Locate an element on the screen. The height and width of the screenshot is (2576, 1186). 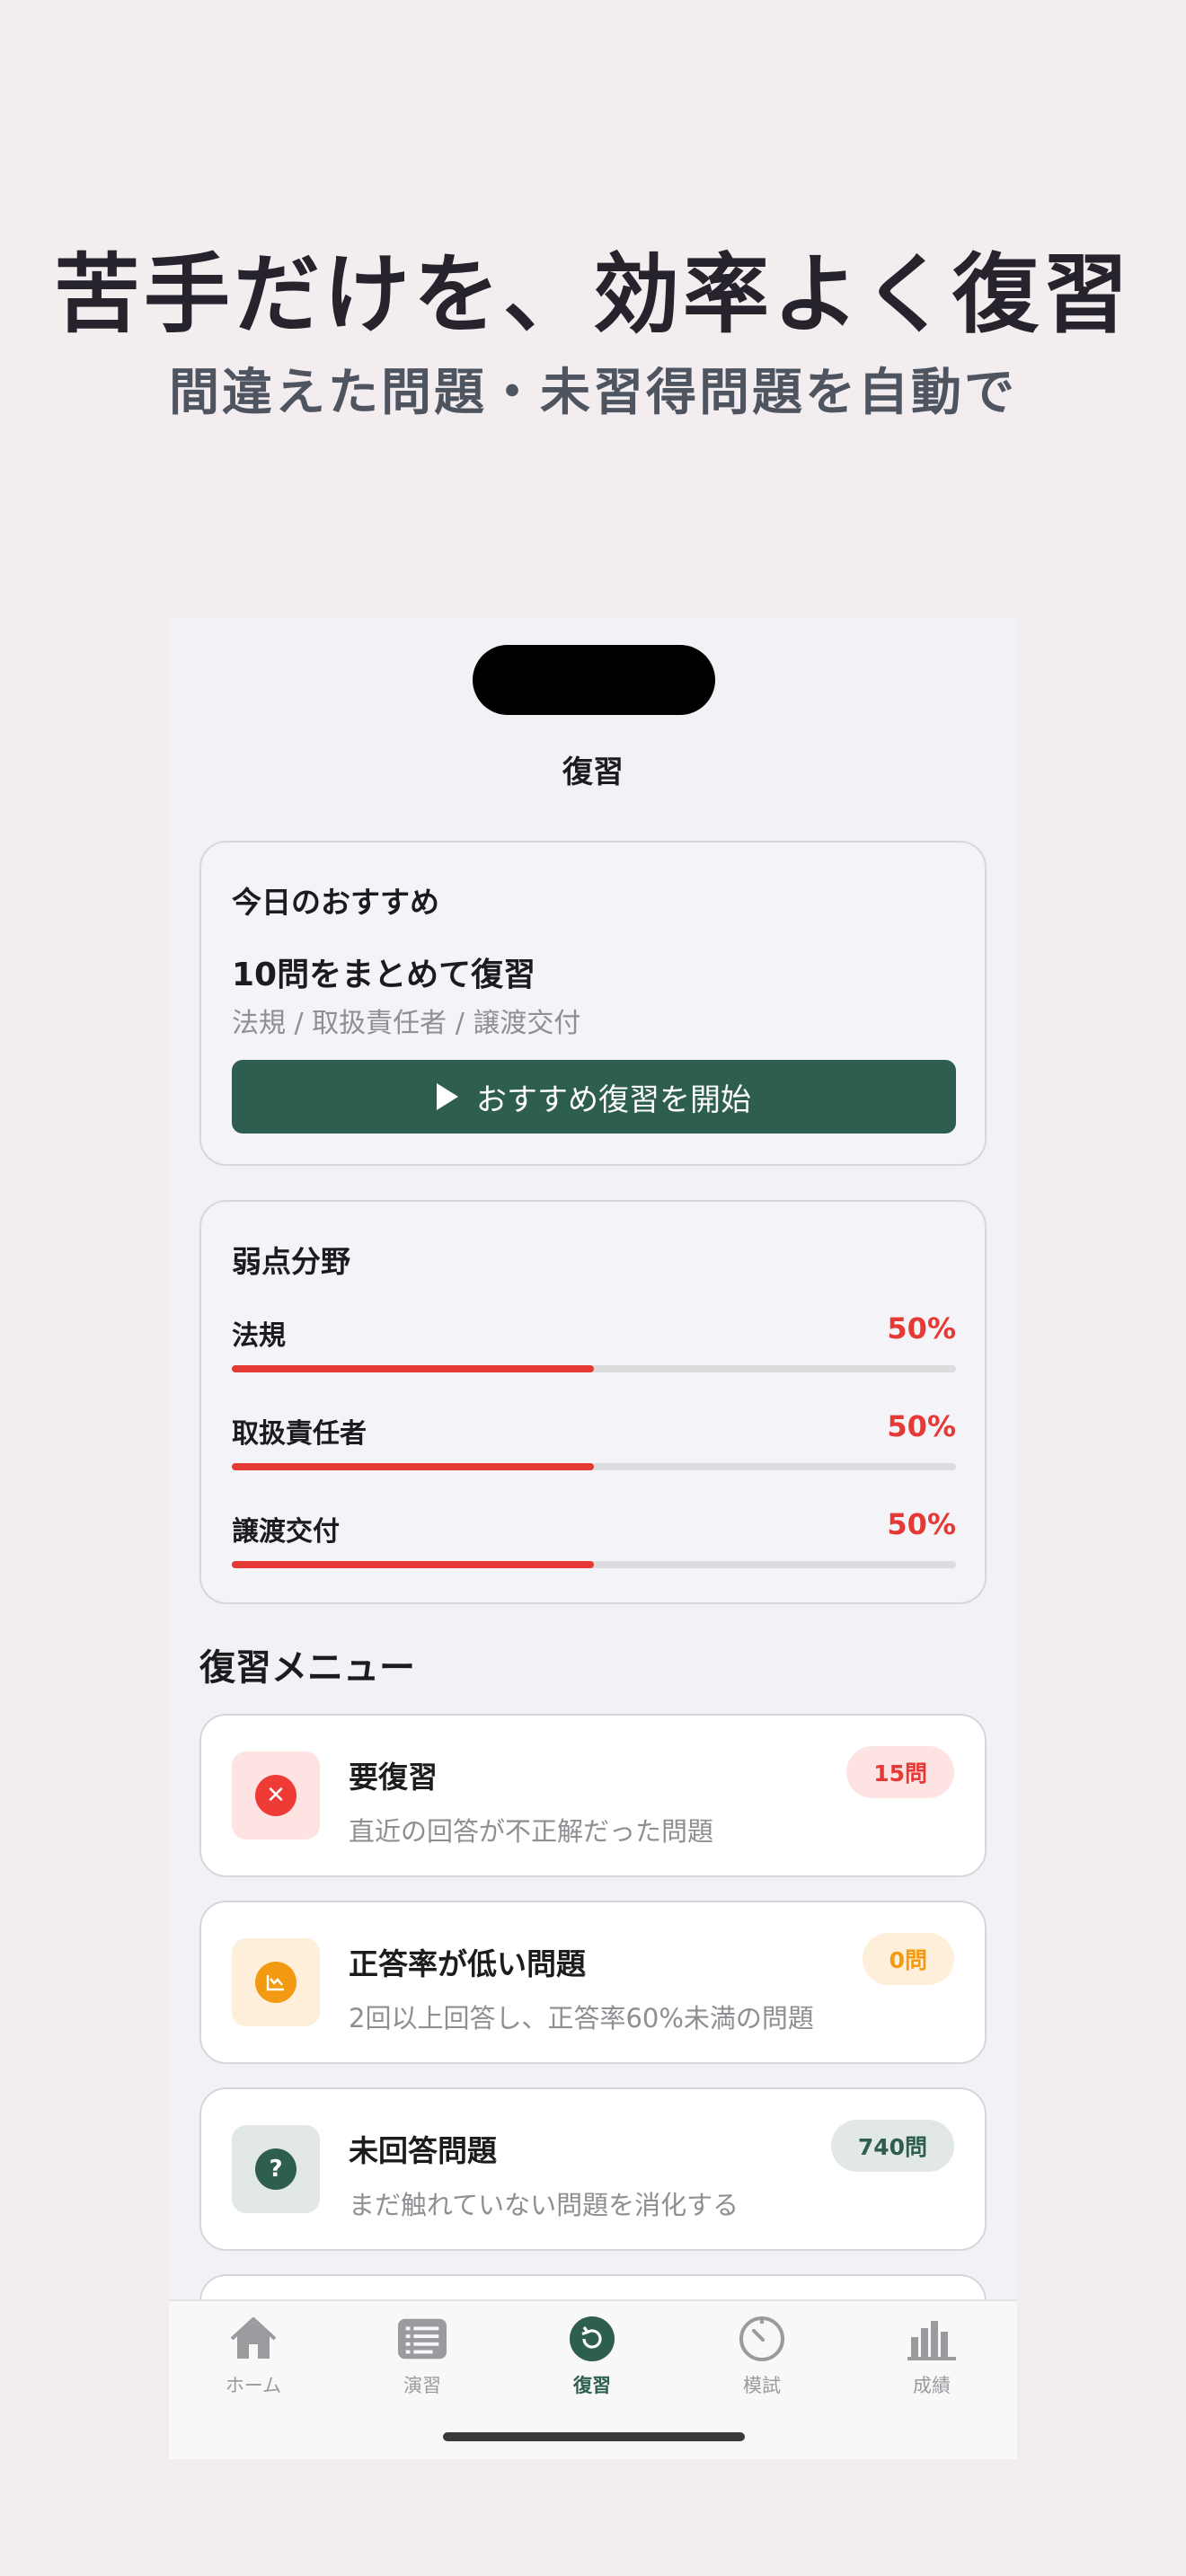
count-badge: 0問 is located at coordinates (908, 1959).